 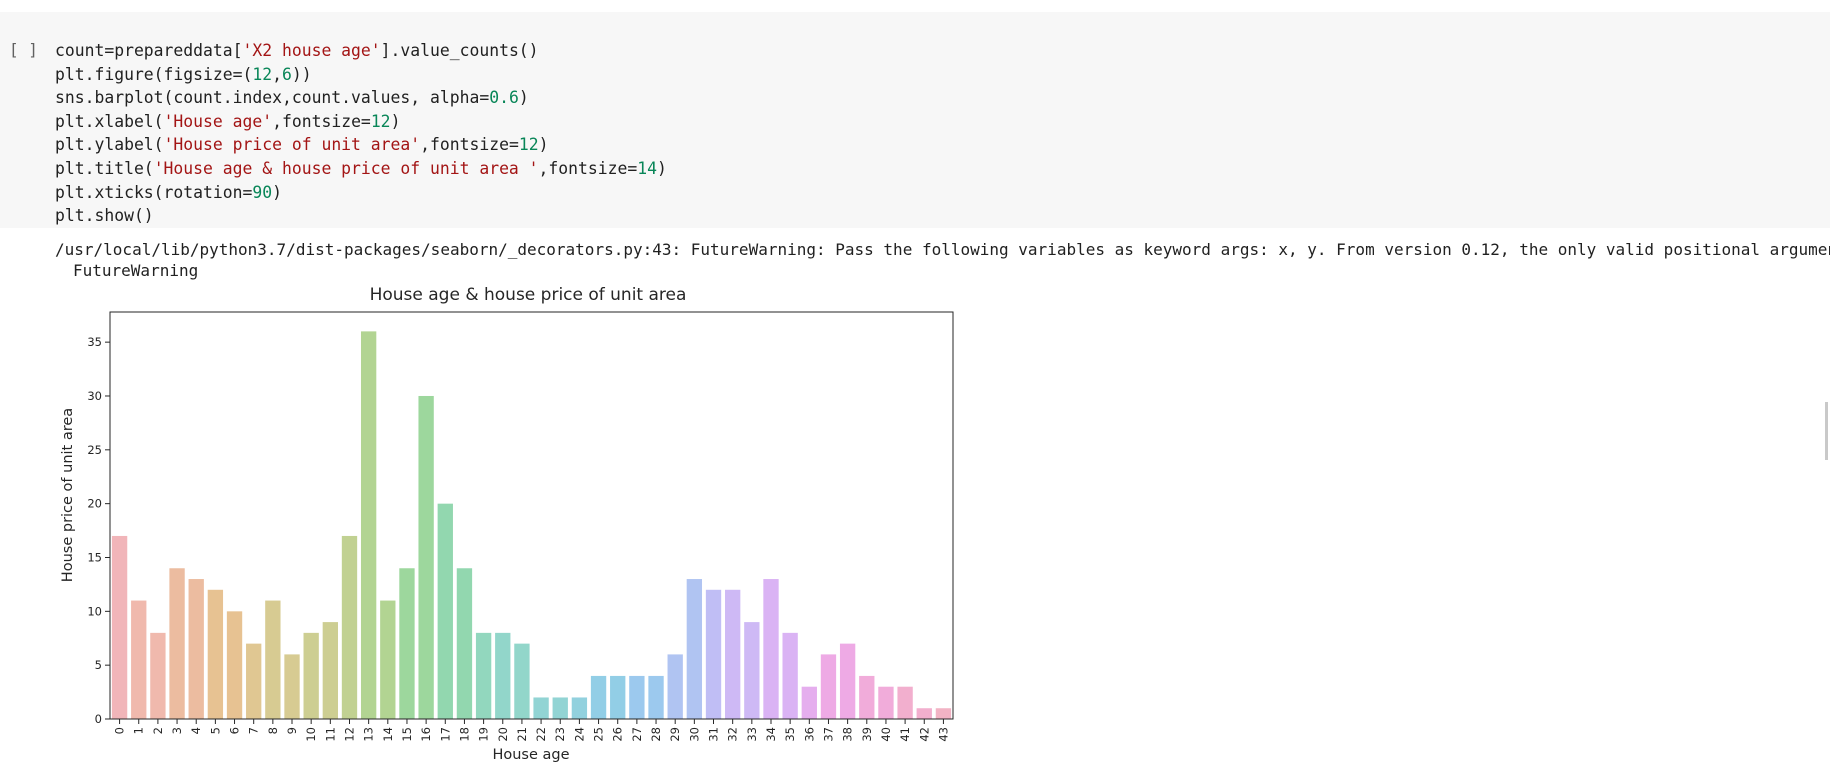 I want to click on y-tick-label: 10, so click(x=94, y=611).